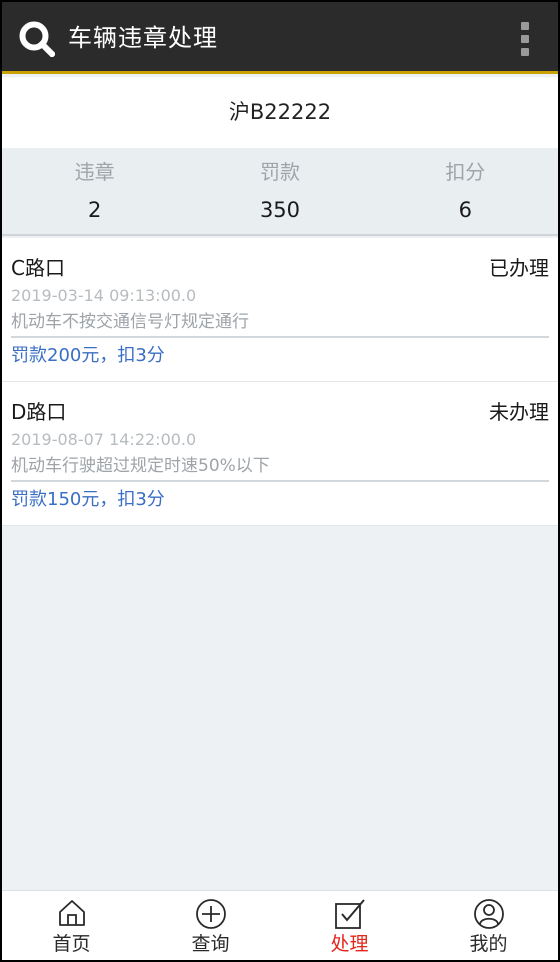  What do you see at coordinates (38, 268) in the screenshot?
I see `record-location: C路口` at bounding box center [38, 268].